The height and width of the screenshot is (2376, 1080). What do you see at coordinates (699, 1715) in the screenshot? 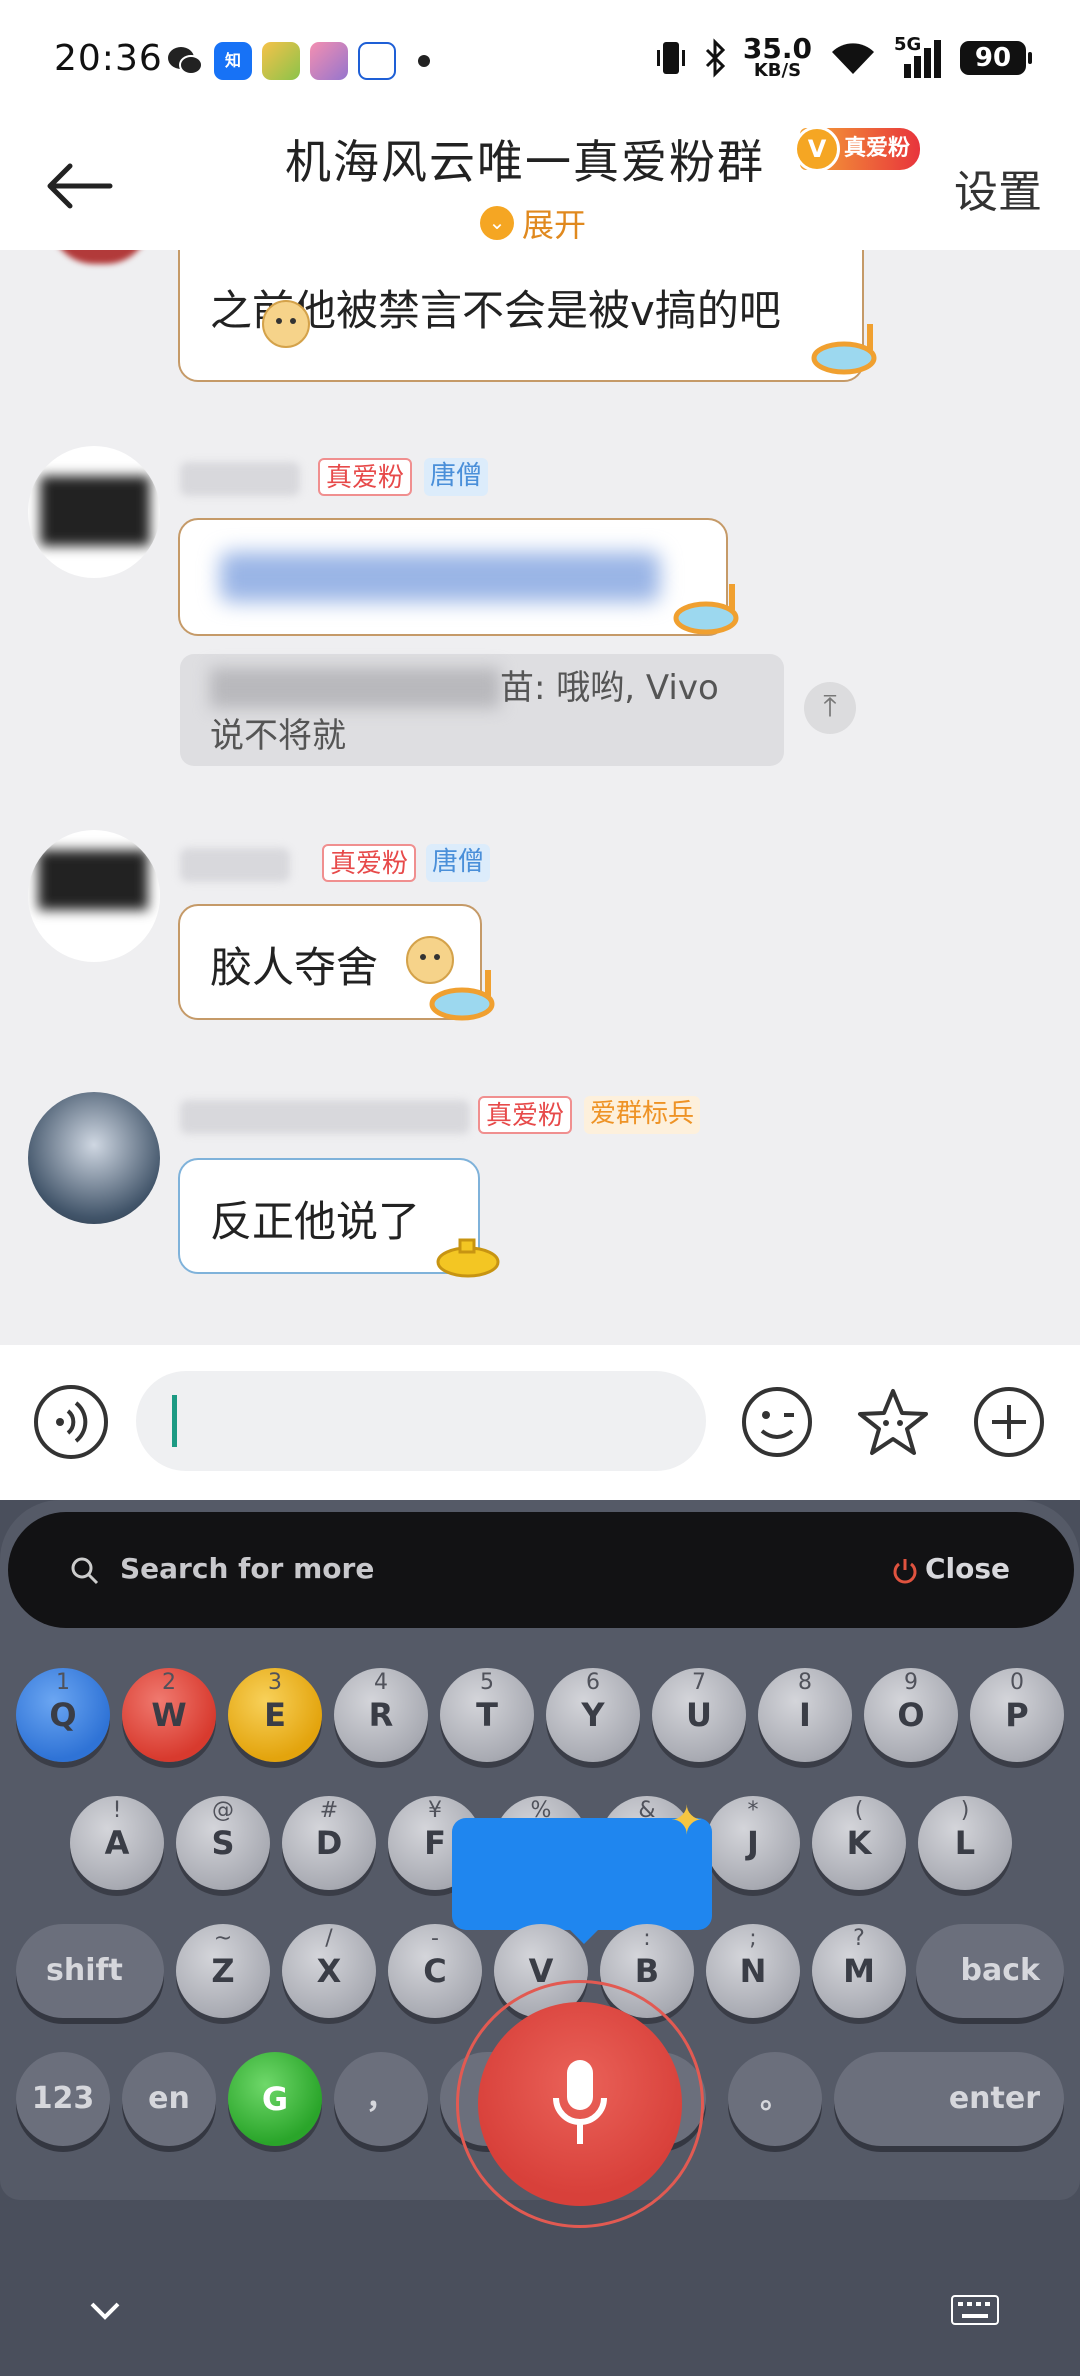
I see `key-u: 7U` at bounding box center [699, 1715].